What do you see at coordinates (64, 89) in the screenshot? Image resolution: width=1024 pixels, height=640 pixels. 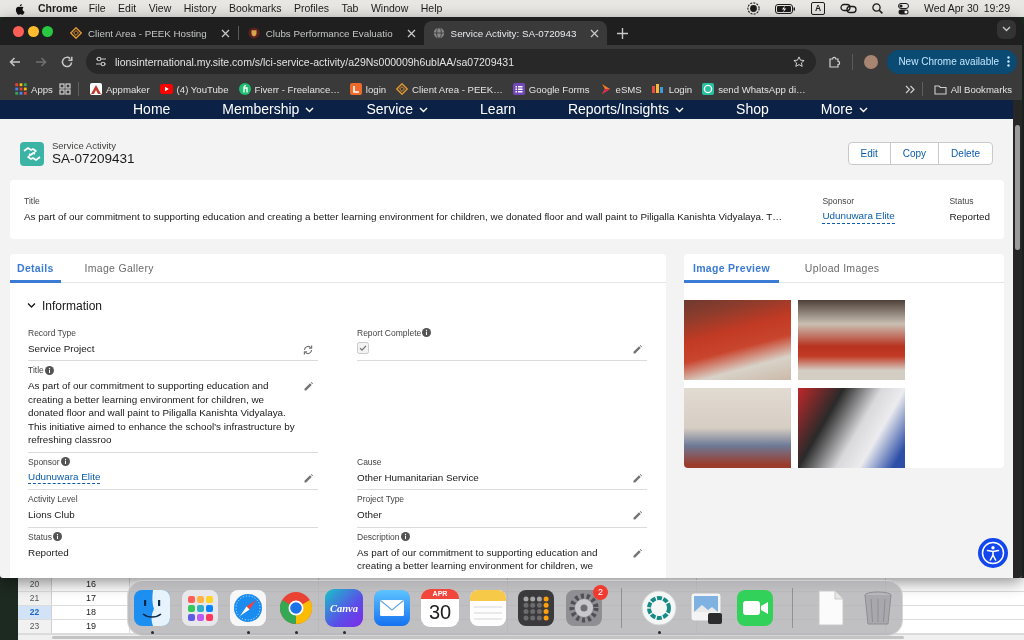 I see `grid-icon` at bounding box center [64, 89].